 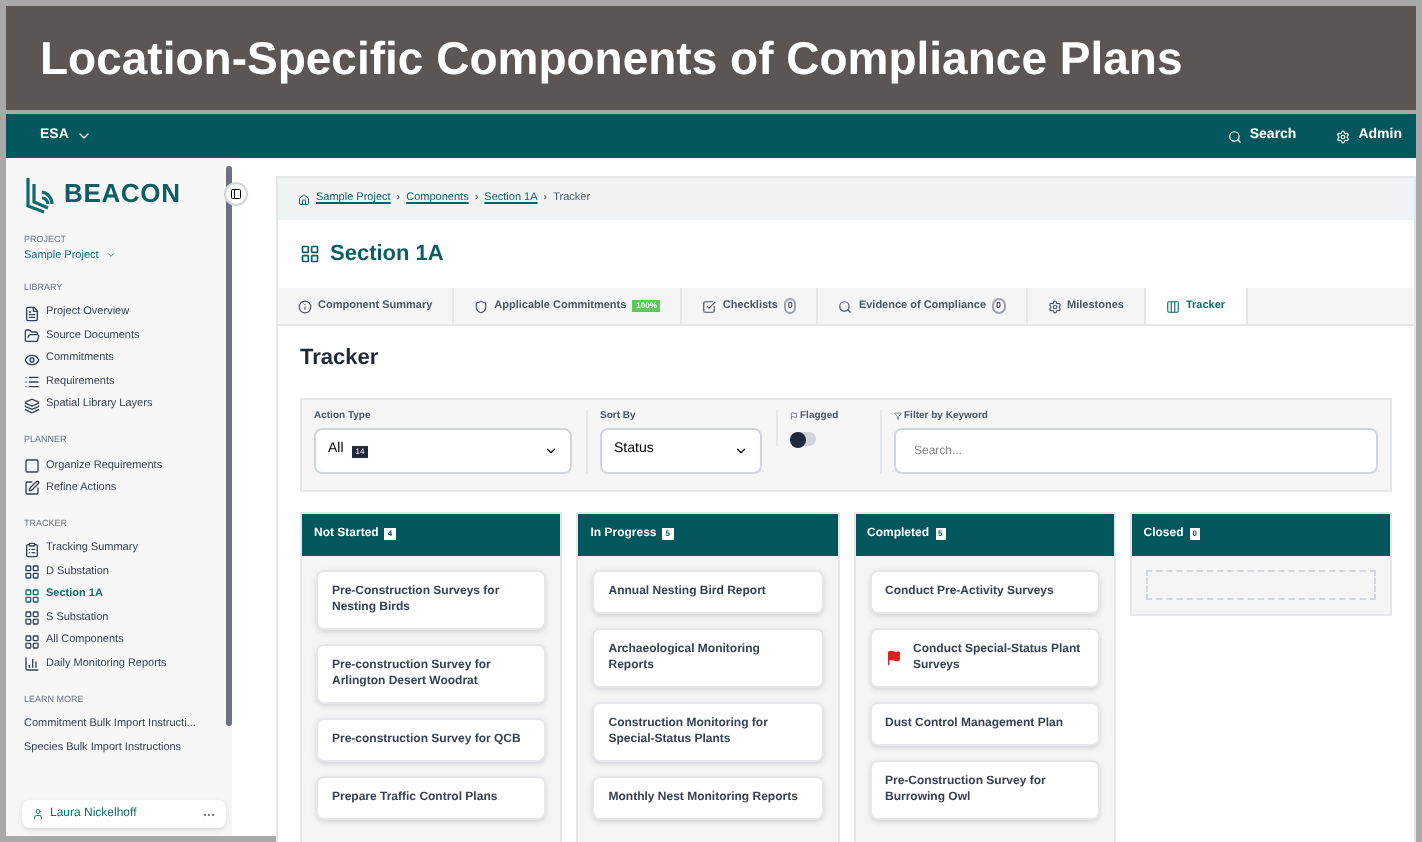 What do you see at coordinates (709, 306) in the screenshot?
I see `checklist-icon` at bounding box center [709, 306].